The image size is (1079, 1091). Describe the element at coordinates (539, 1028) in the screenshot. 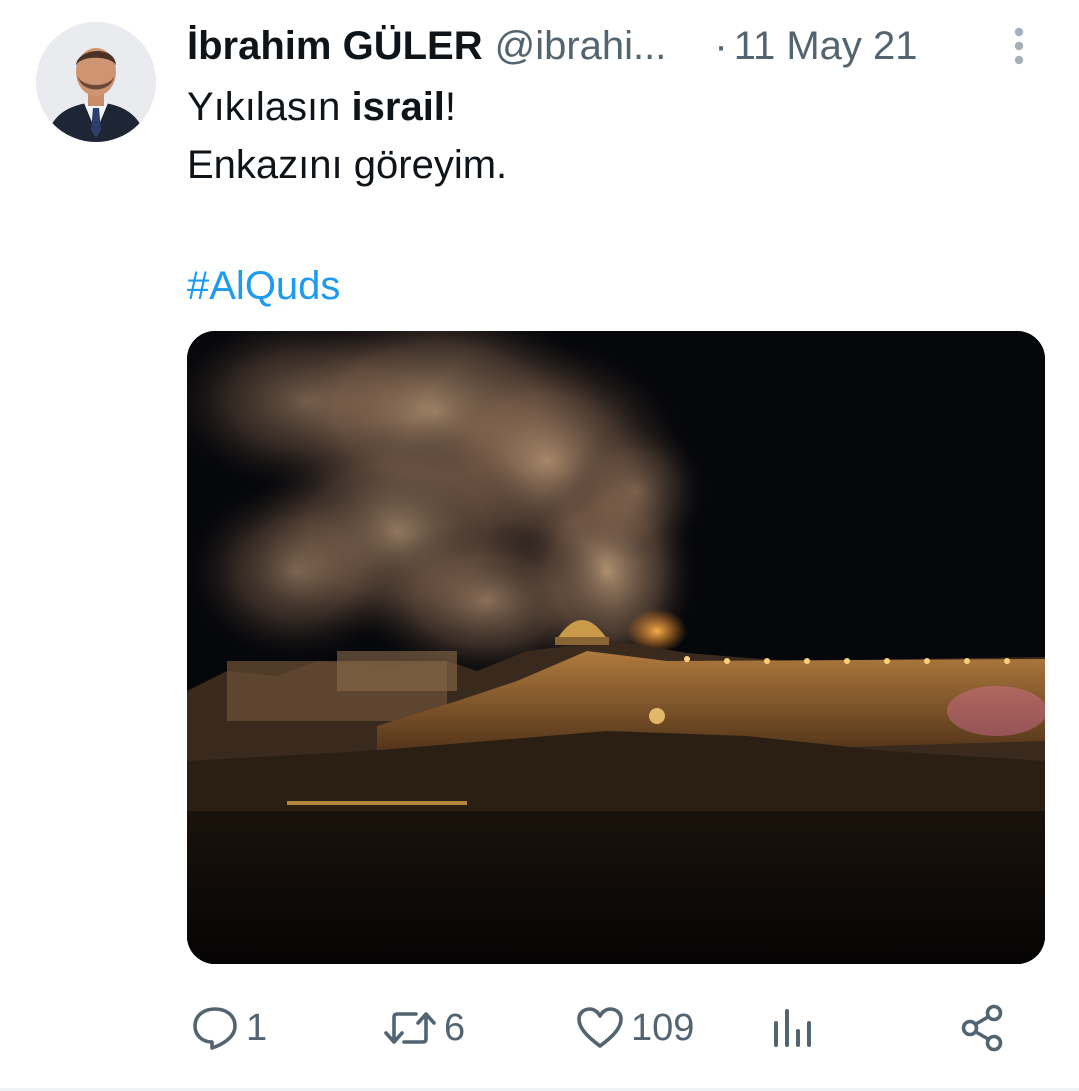

I see `action-bar: 1 6 109` at that location.